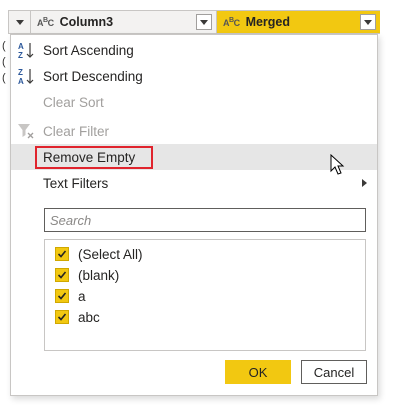 This screenshot has width=402, height=420. Describe the element at coordinates (73, 102) in the screenshot. I see `menu-item-label: Clear Sort` at that location.